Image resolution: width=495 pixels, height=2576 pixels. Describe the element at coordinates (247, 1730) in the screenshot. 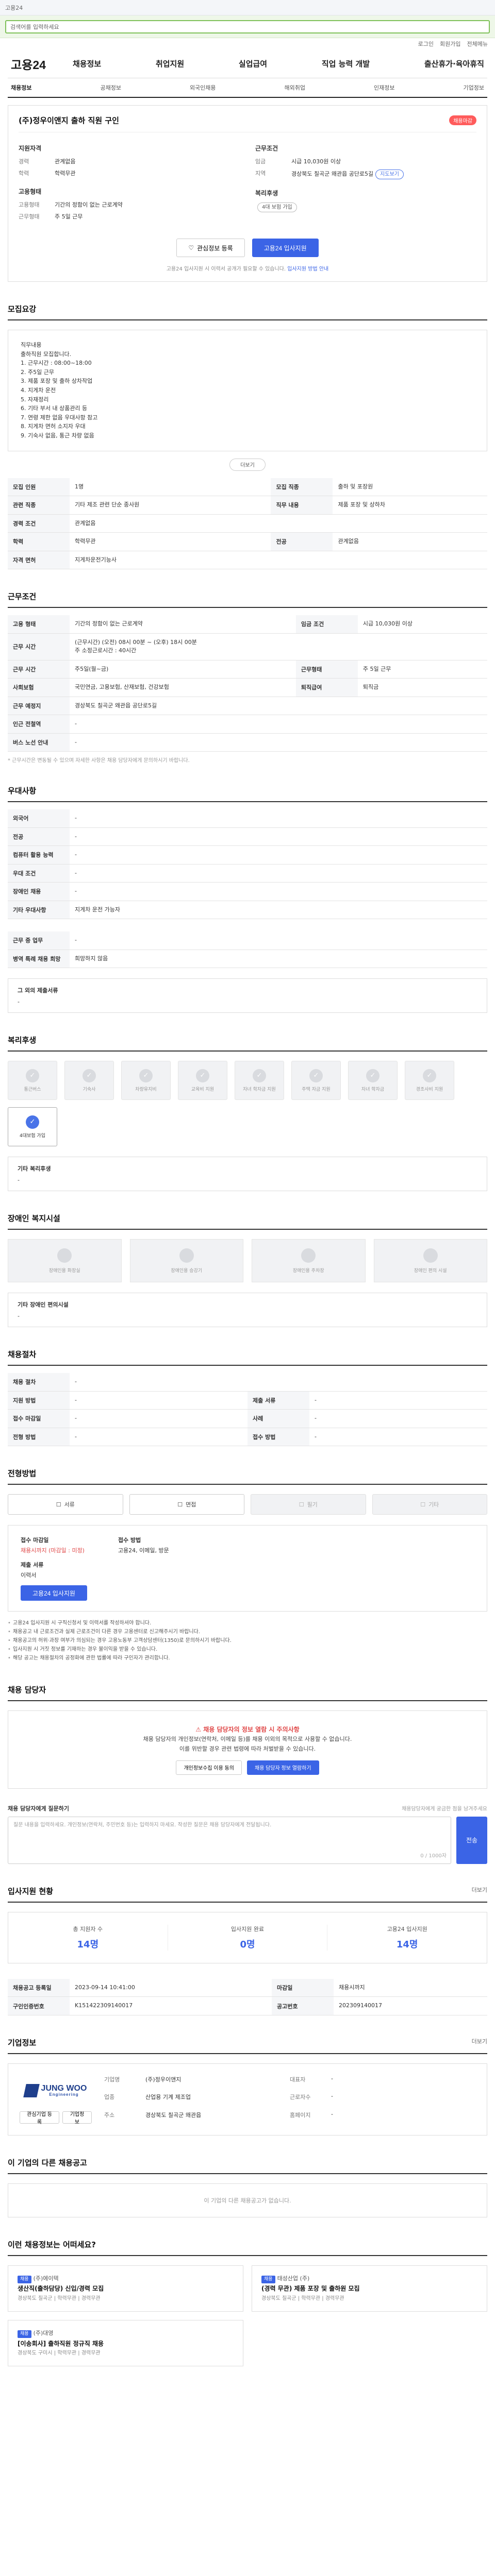

I see `contact-warning: ⚠ 채용 담당자의 정보 열람 시 주의사항` at that location.